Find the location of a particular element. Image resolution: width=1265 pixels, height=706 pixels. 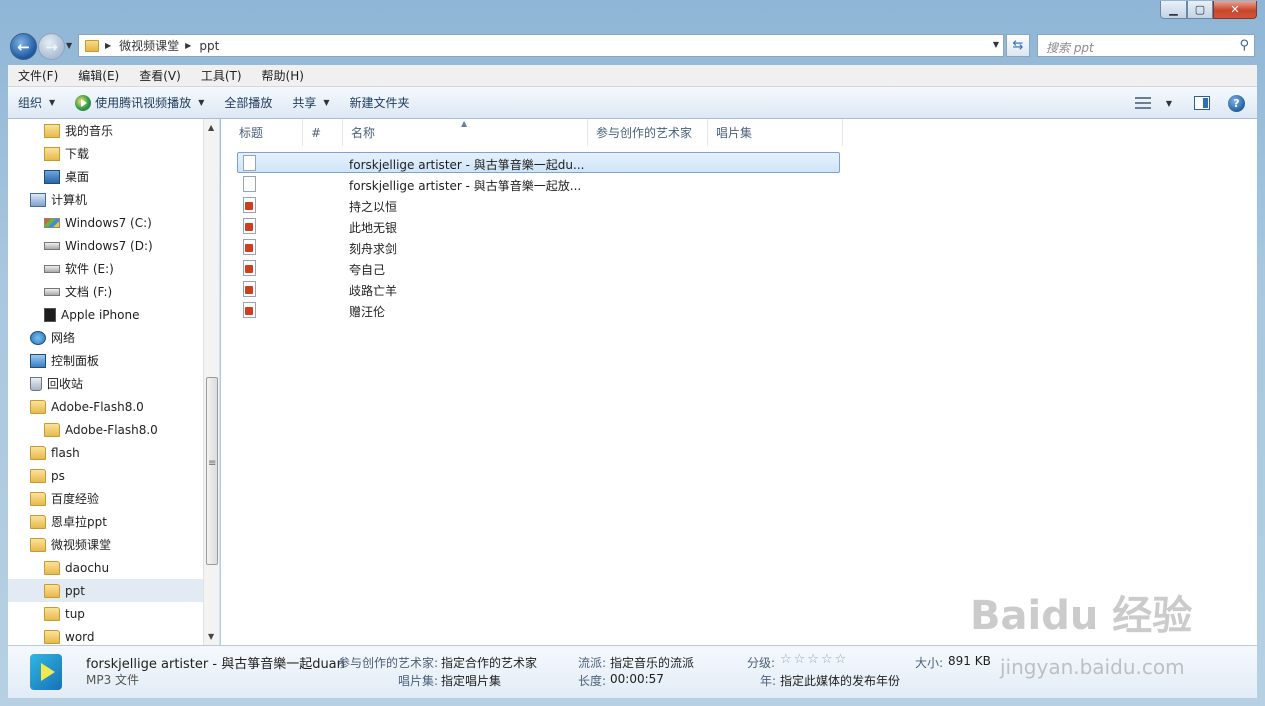

nav-item: word is located at coordinates (106, 635).